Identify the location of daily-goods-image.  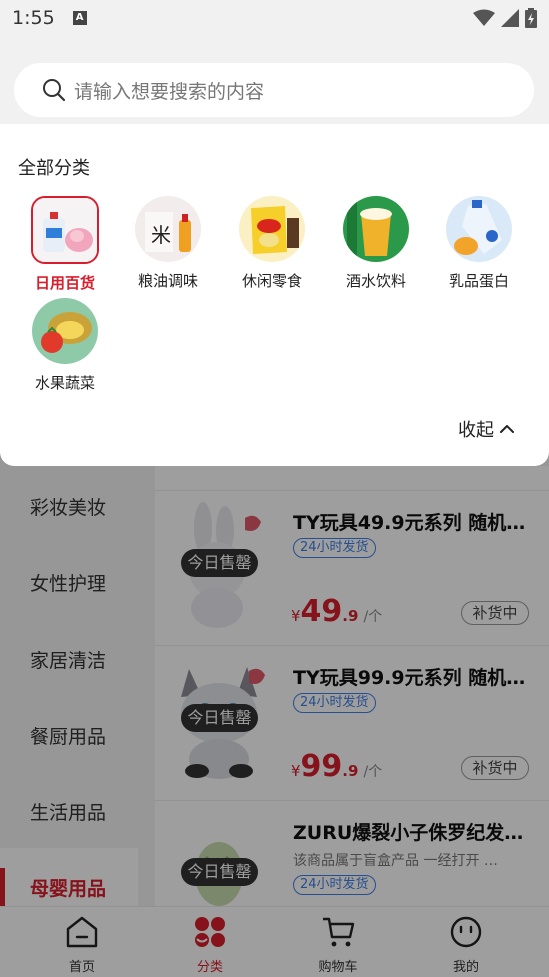
(65, 230).